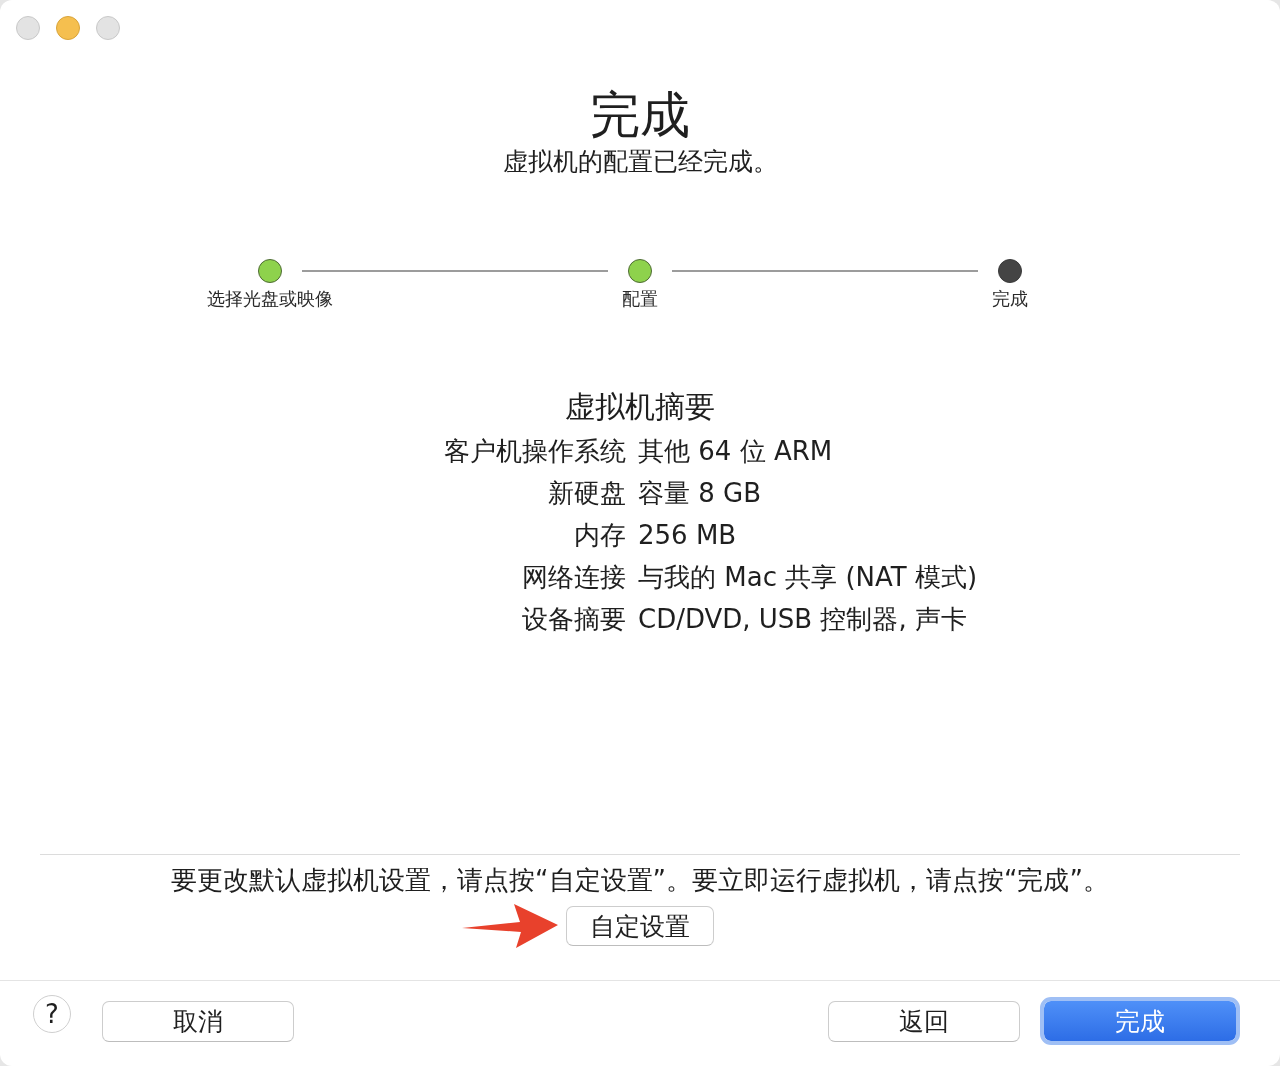  What do you see at coordinates (68, 28) in the screenshot?
I see `minimize-button` at bounding box center [68, 28].